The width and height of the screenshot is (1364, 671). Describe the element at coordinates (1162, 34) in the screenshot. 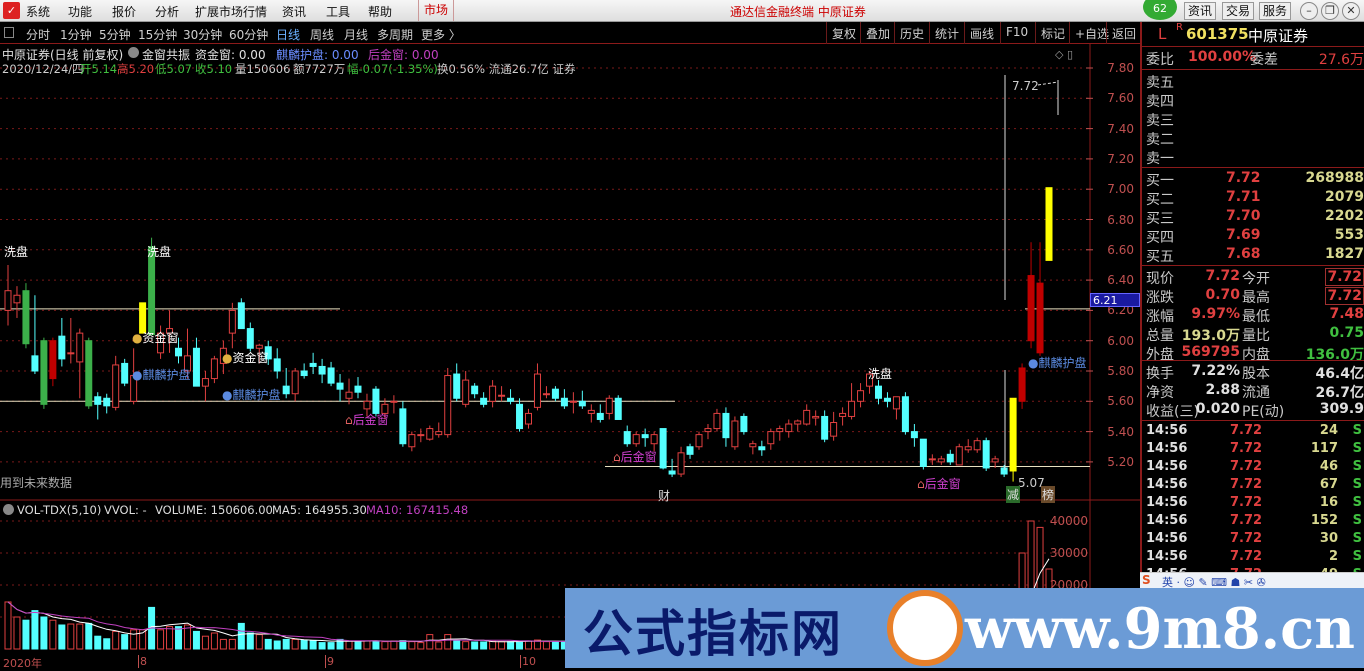

I see `l-mark: L` at that location.